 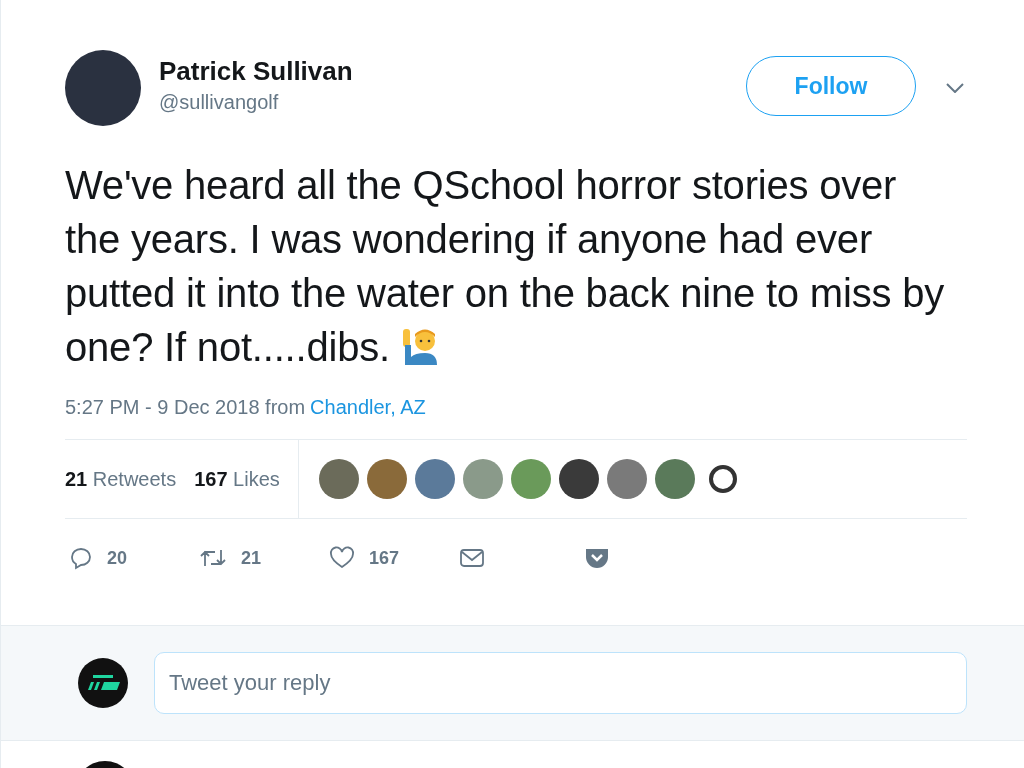 What do you see at coordinates (251, 558) in the screenshot?
I see `action-count: 21` at bounding box center [251, 558].